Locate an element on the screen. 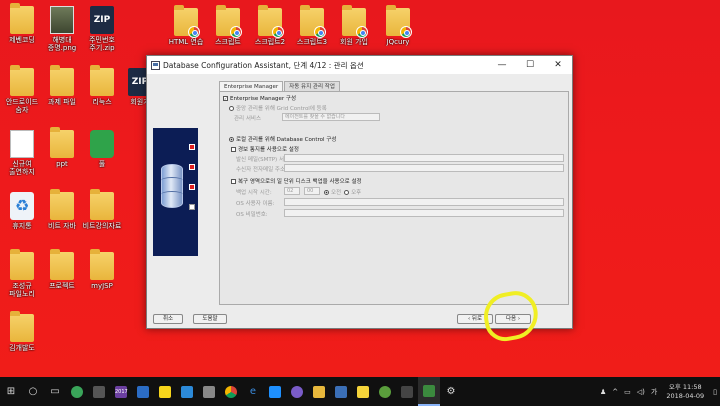  grid-control-label: 중앙 관리를 위해 Grid Control에 등록 is located at coordinates (281, 109).